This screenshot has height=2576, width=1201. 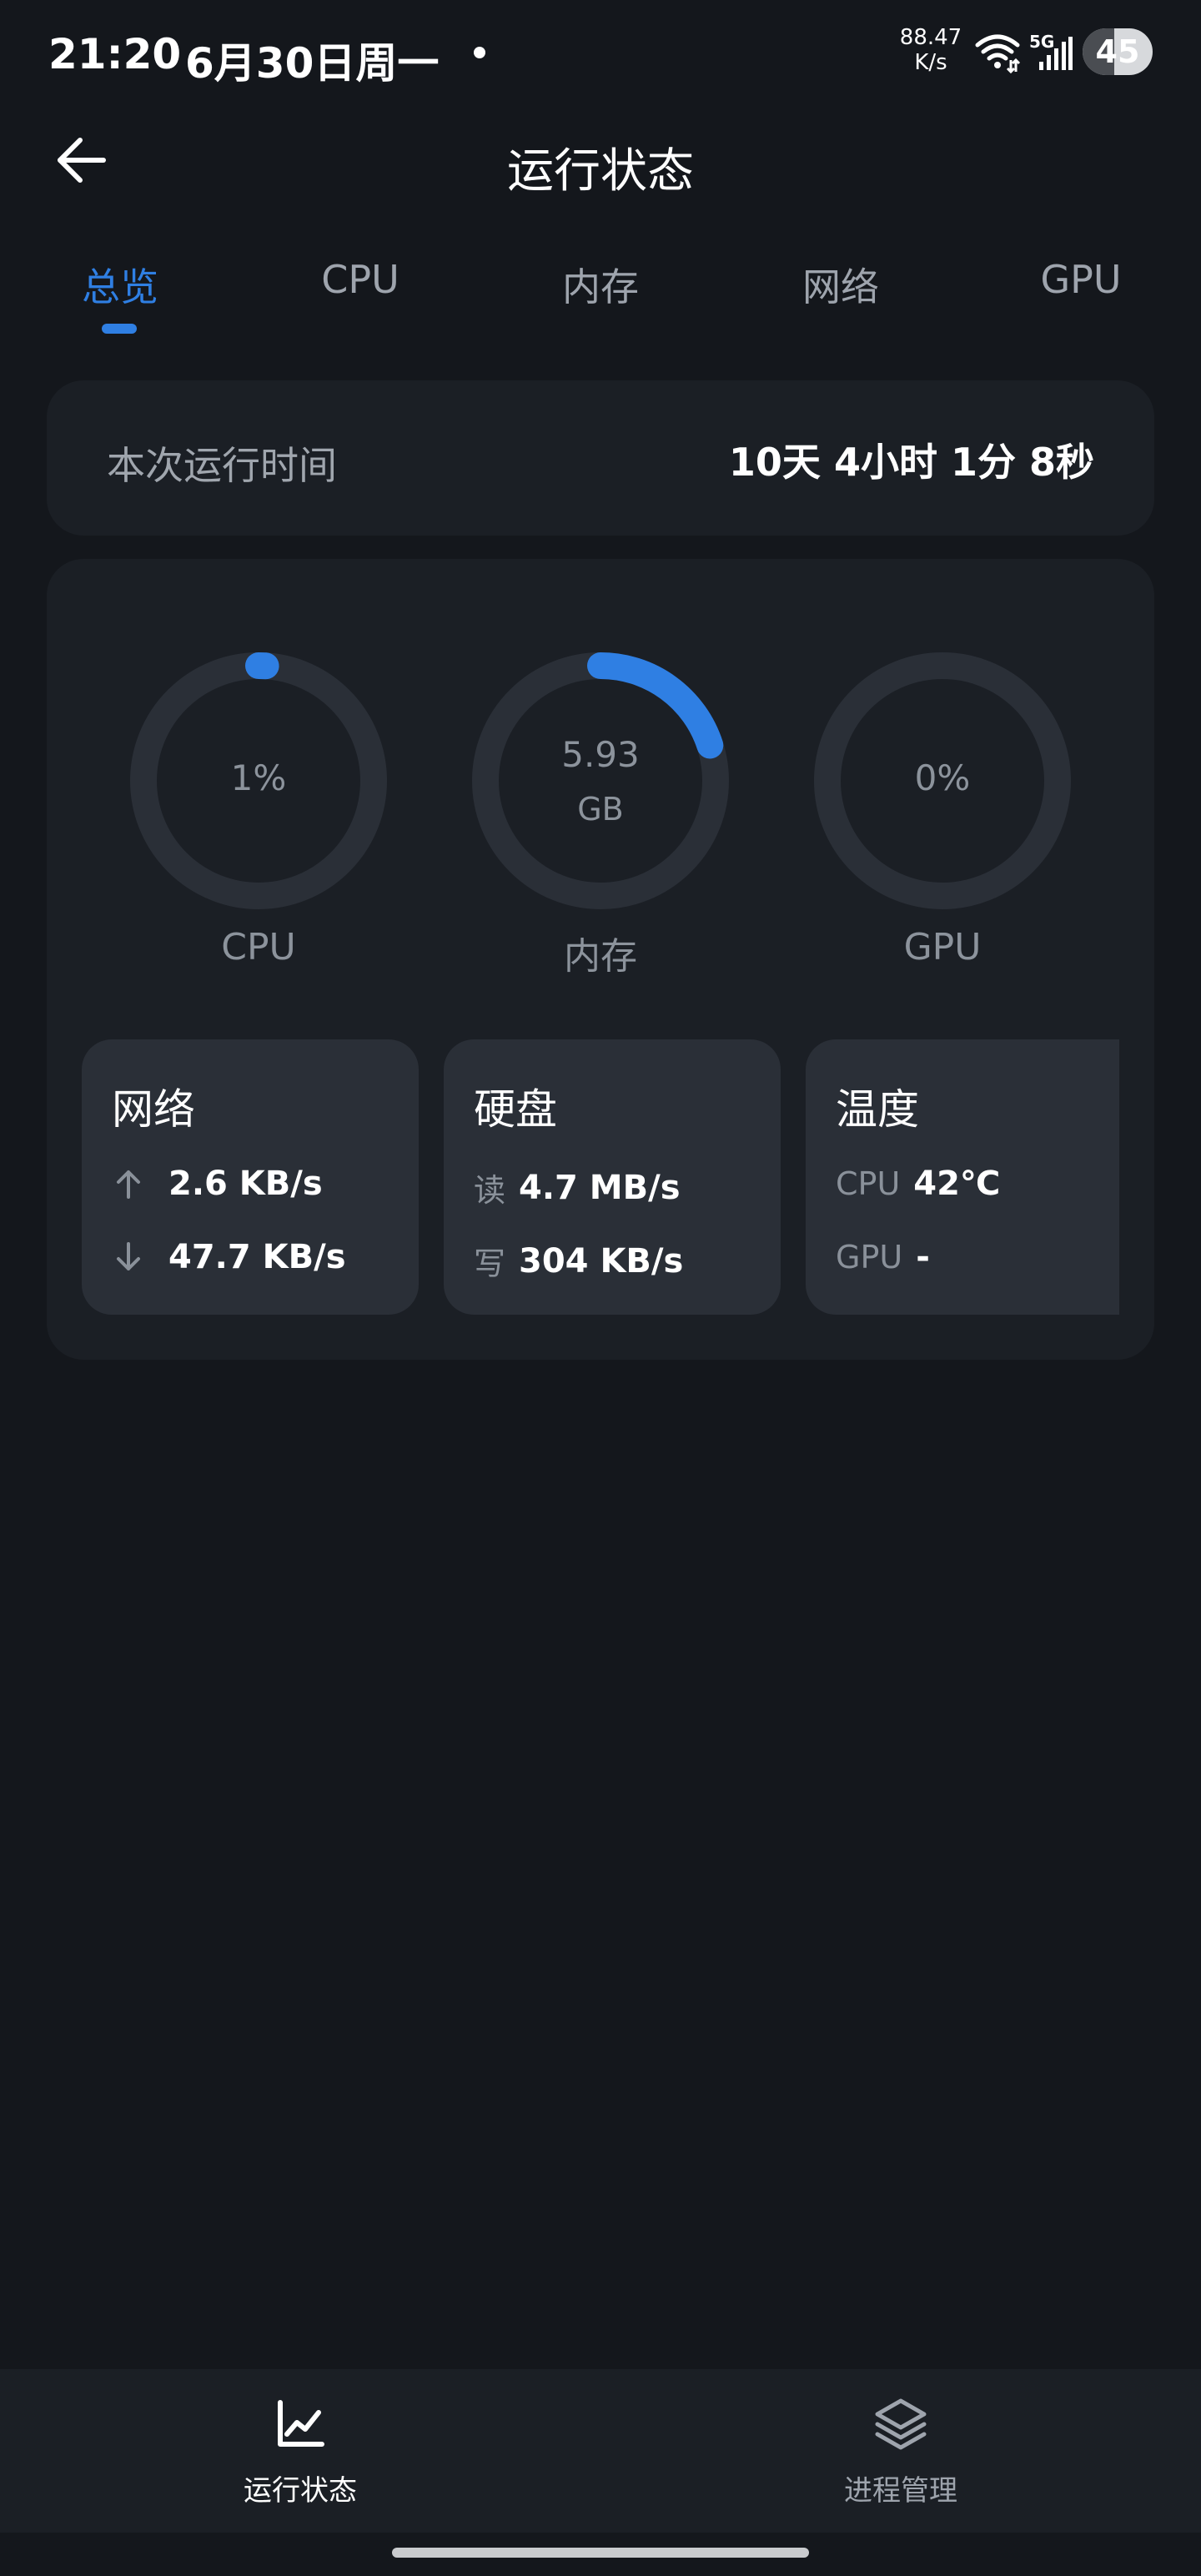 What do you see at coordinates (901, 2491) in the screenshot?
I see `nav-label-process-management: 进程管理` at bounding box center [901, 2491].